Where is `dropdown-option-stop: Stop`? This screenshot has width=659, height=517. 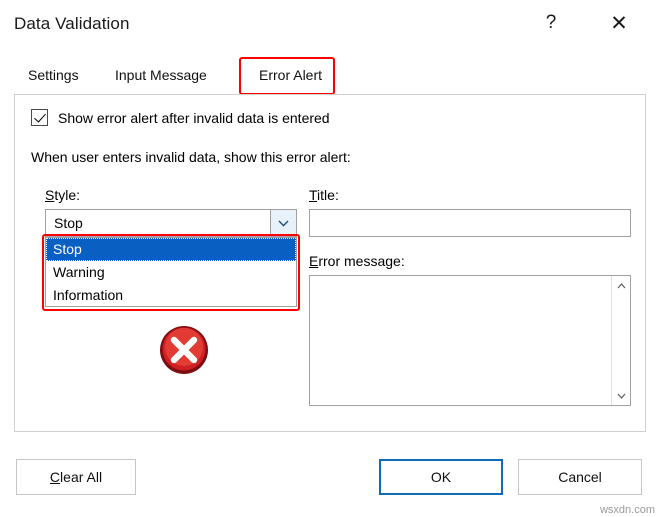 dropdown-option-stop: Stop is located at coordinates (171, 249).